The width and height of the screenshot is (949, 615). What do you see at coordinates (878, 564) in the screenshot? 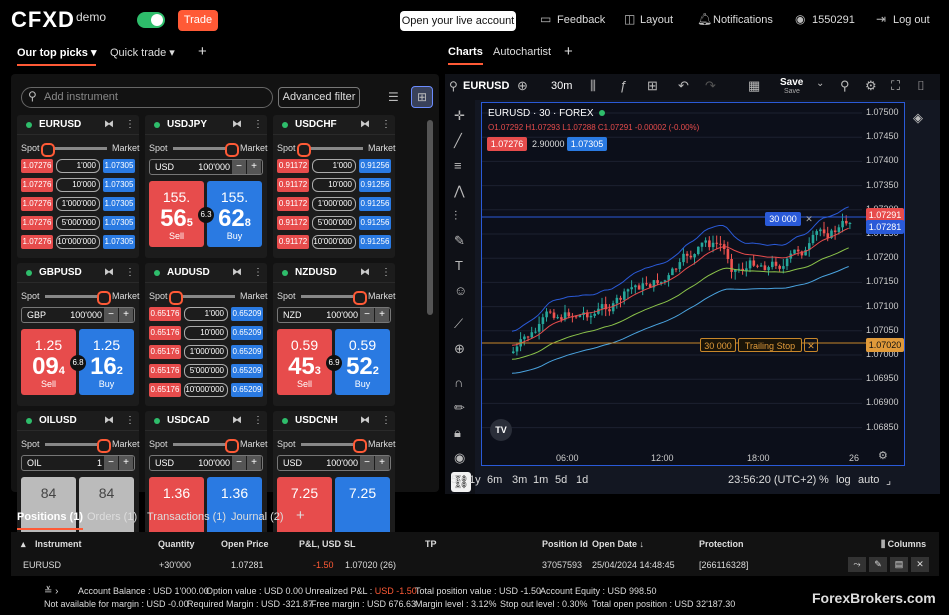
I see `edit-icon: ✎` at bounding box center [878, 564].